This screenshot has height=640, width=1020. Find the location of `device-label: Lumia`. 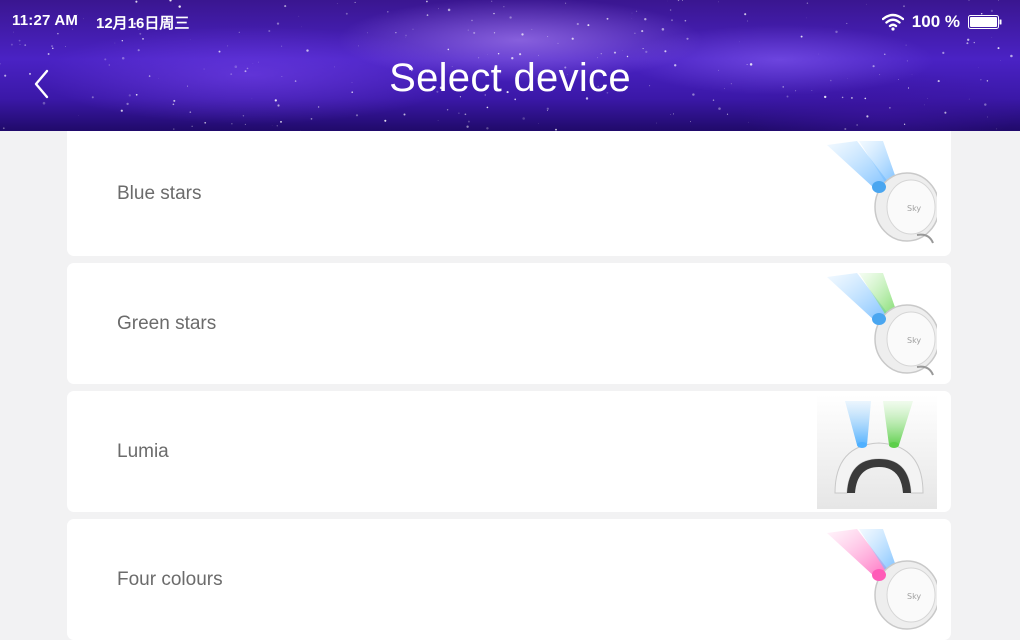

device-label: Lumia is located at coordinates (143, 452).